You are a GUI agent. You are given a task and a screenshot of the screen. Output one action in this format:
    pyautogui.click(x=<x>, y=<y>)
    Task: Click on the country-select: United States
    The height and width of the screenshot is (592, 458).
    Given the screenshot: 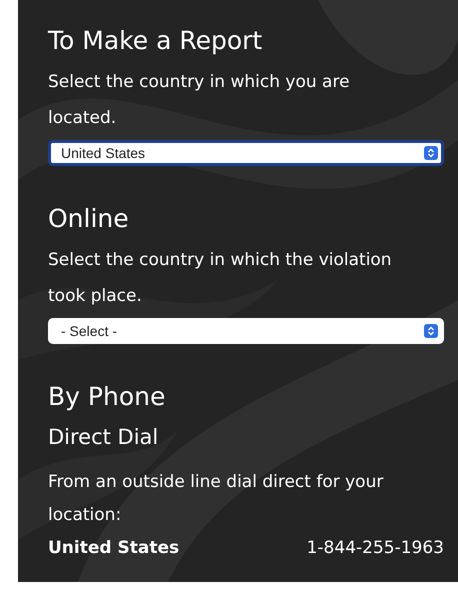 What is the action you would take?
    pyautogui.click(x=246, y=153)
    